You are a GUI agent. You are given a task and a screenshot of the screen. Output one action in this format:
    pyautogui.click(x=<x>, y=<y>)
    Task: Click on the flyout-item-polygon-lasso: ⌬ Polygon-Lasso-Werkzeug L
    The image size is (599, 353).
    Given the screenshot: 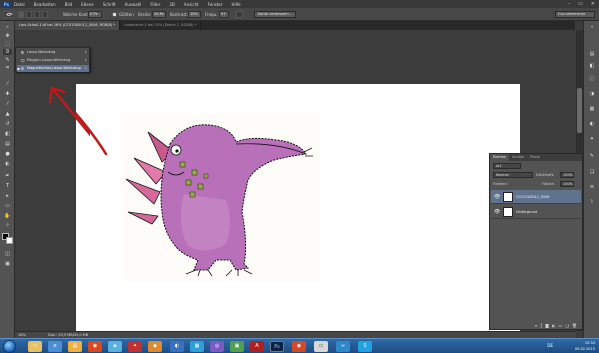 What is the action you would take?
    pyautogui.click(x=53, y=60)
    